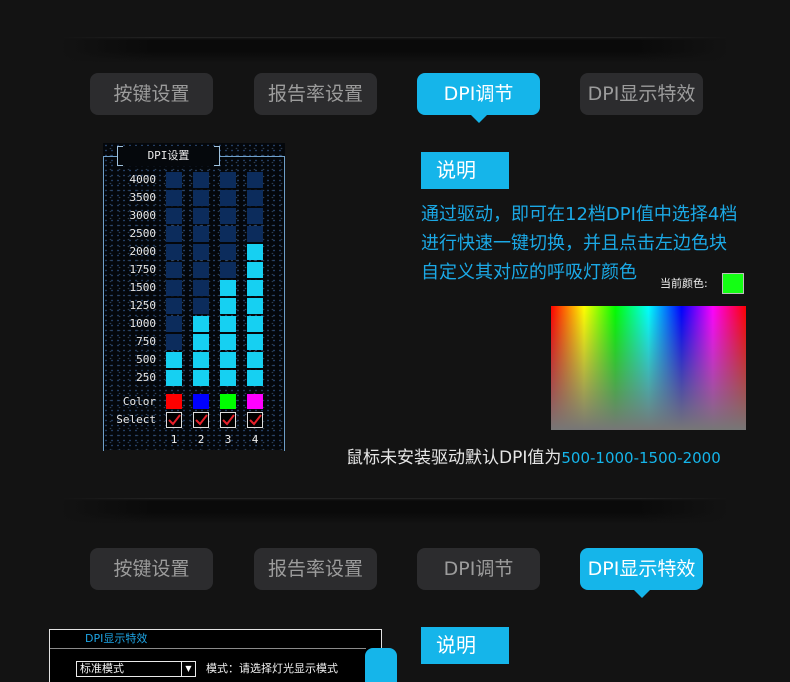  Describe the element at coordinates (143, 323) in the screenshot. I see `dpi-level-label-1000: 1000` at that location.